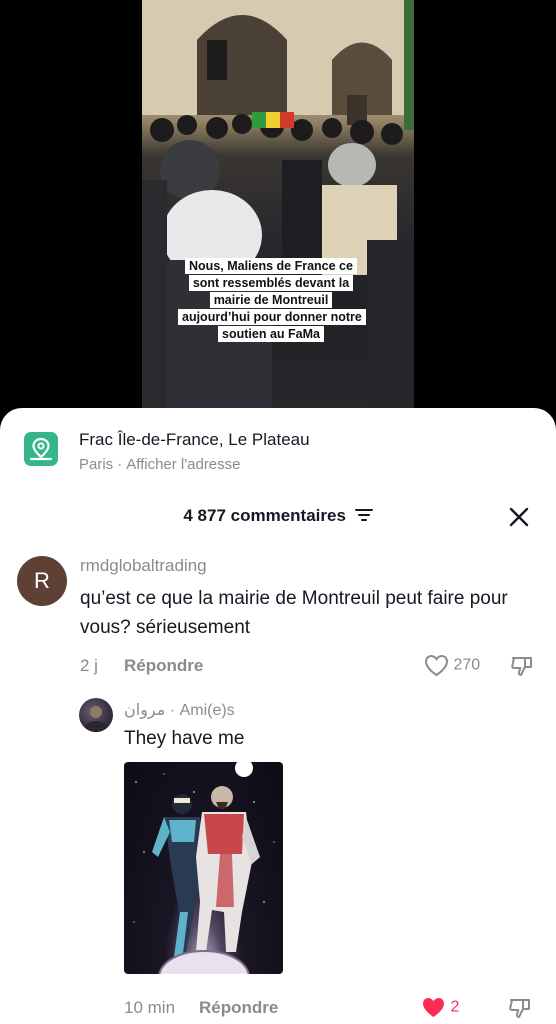 The height and width of the screenshot is (1024, 556). Describe the element at coordinates (203, 868) in the screenshot. I see `comic-image` at that location.